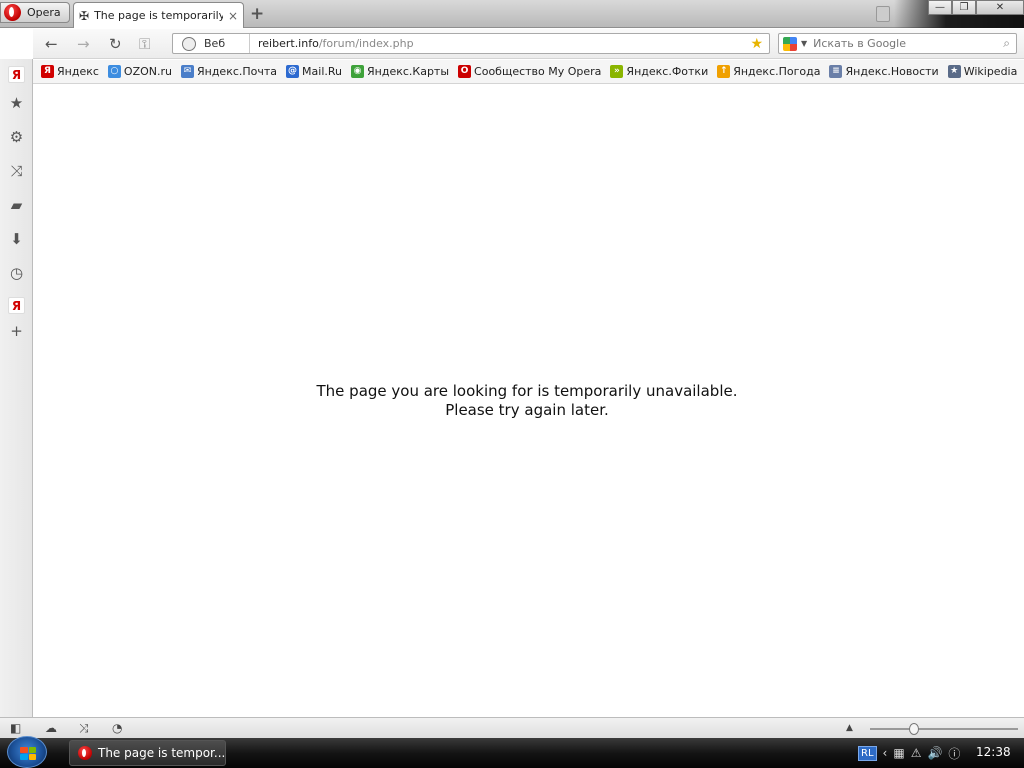  I want to click on bookmark-star-icon: ★, so click(756, 44).